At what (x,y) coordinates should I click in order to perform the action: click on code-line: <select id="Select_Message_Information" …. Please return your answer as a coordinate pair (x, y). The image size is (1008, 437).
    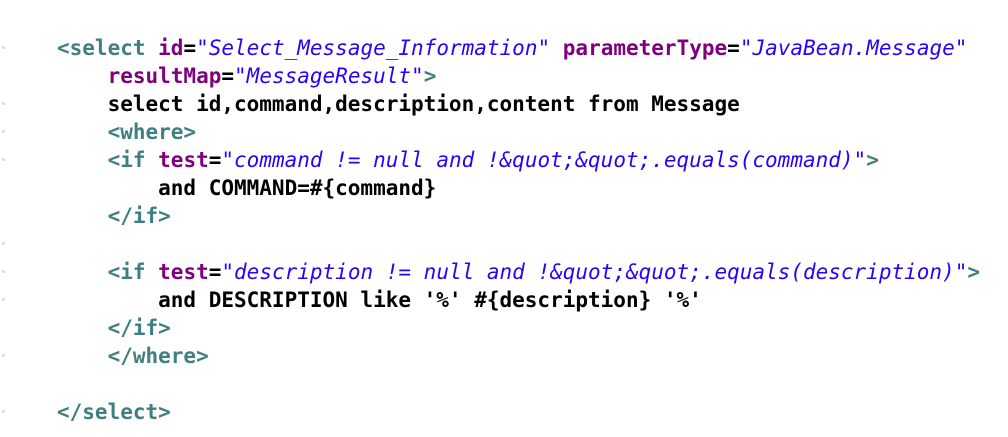
    Looking at the image, I should click on (518, 48).